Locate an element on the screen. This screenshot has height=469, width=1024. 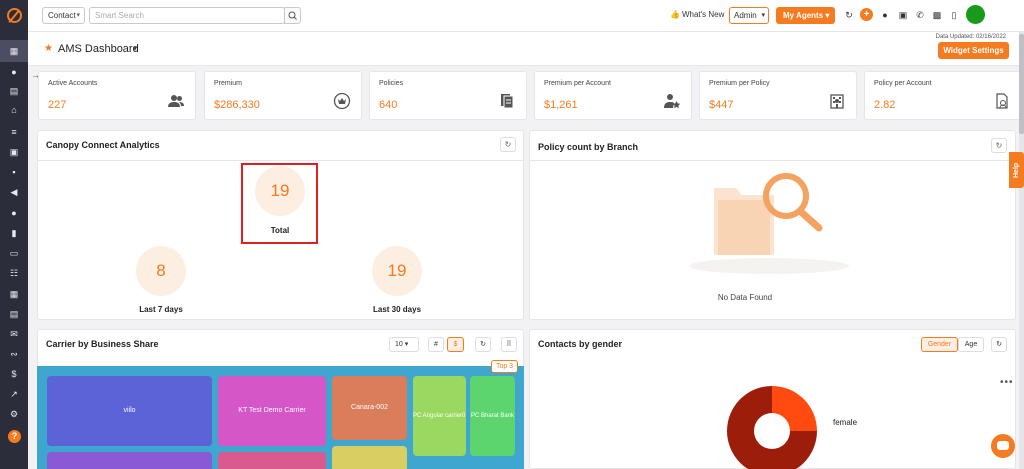
search-type-select: Contact ▾ is located at coordinates (63, 15).